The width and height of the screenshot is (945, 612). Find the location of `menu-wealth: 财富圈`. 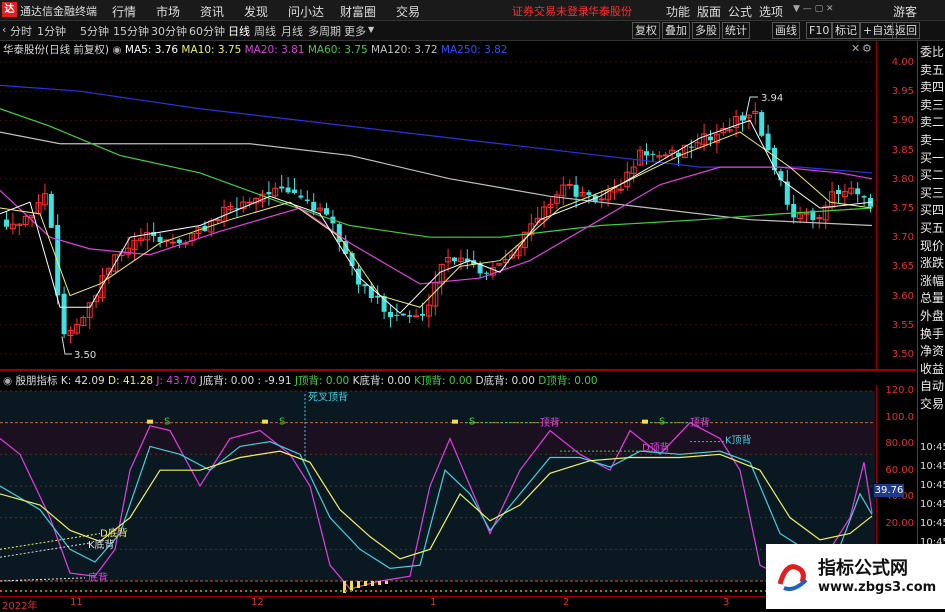

menu-wealth: 财富圈 is located at coordinates (358, 11).